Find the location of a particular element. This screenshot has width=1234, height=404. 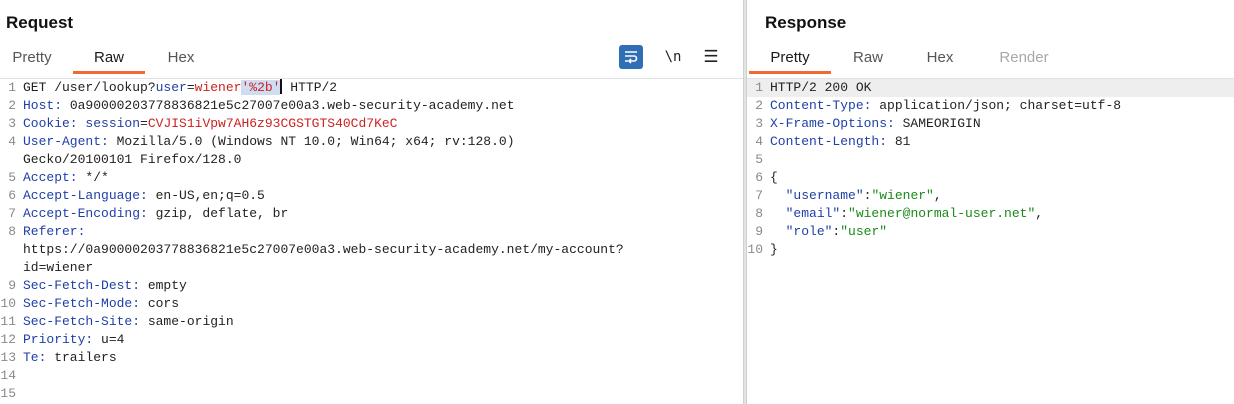

code-line: 9 Sec-Fetch-Dest: empty is located at coordinates (371, 286).